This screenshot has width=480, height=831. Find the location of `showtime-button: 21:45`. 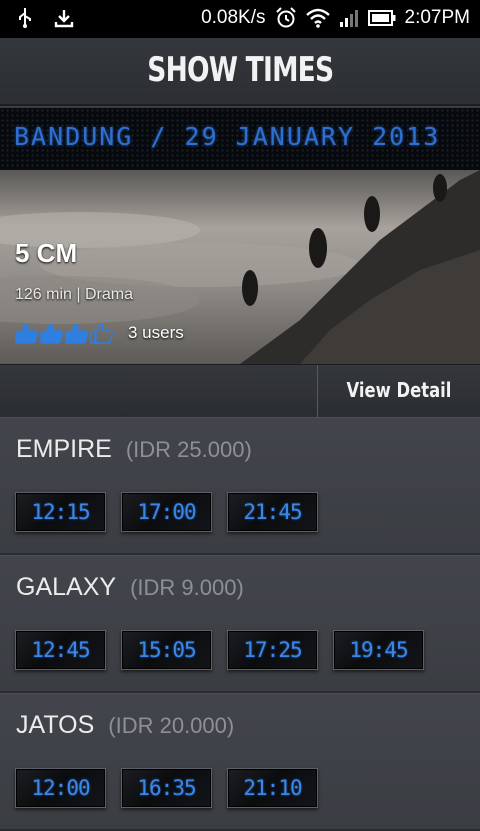

showtime-button: 21:45 is located at coordinates (272, 512).